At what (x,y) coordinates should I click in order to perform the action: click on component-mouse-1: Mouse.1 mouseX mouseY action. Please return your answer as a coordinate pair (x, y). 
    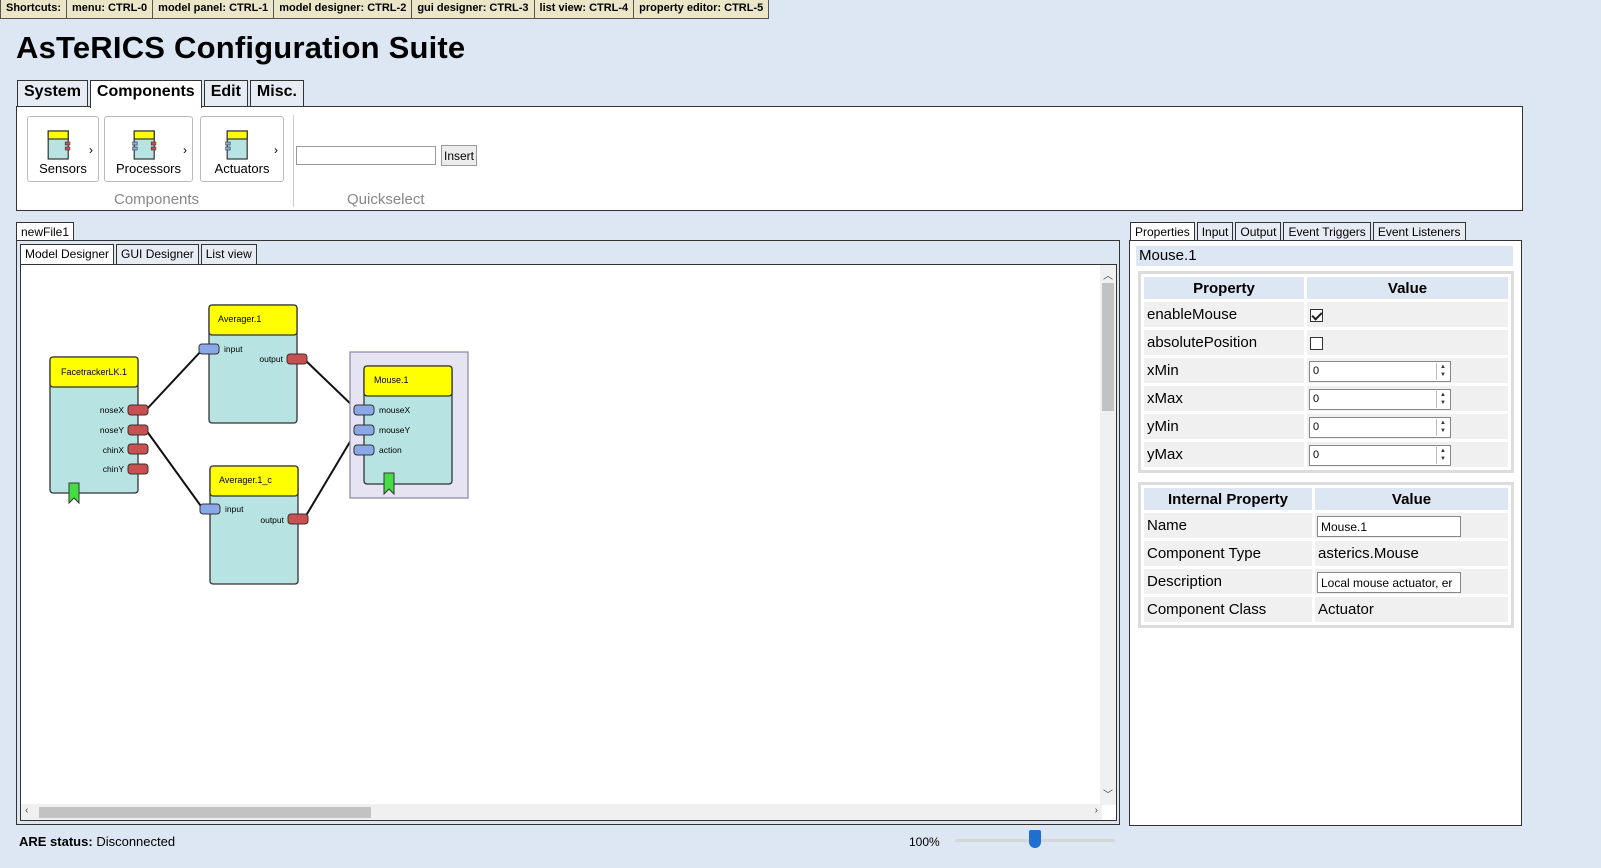
    Looking at the image, I should click on (409, 425).